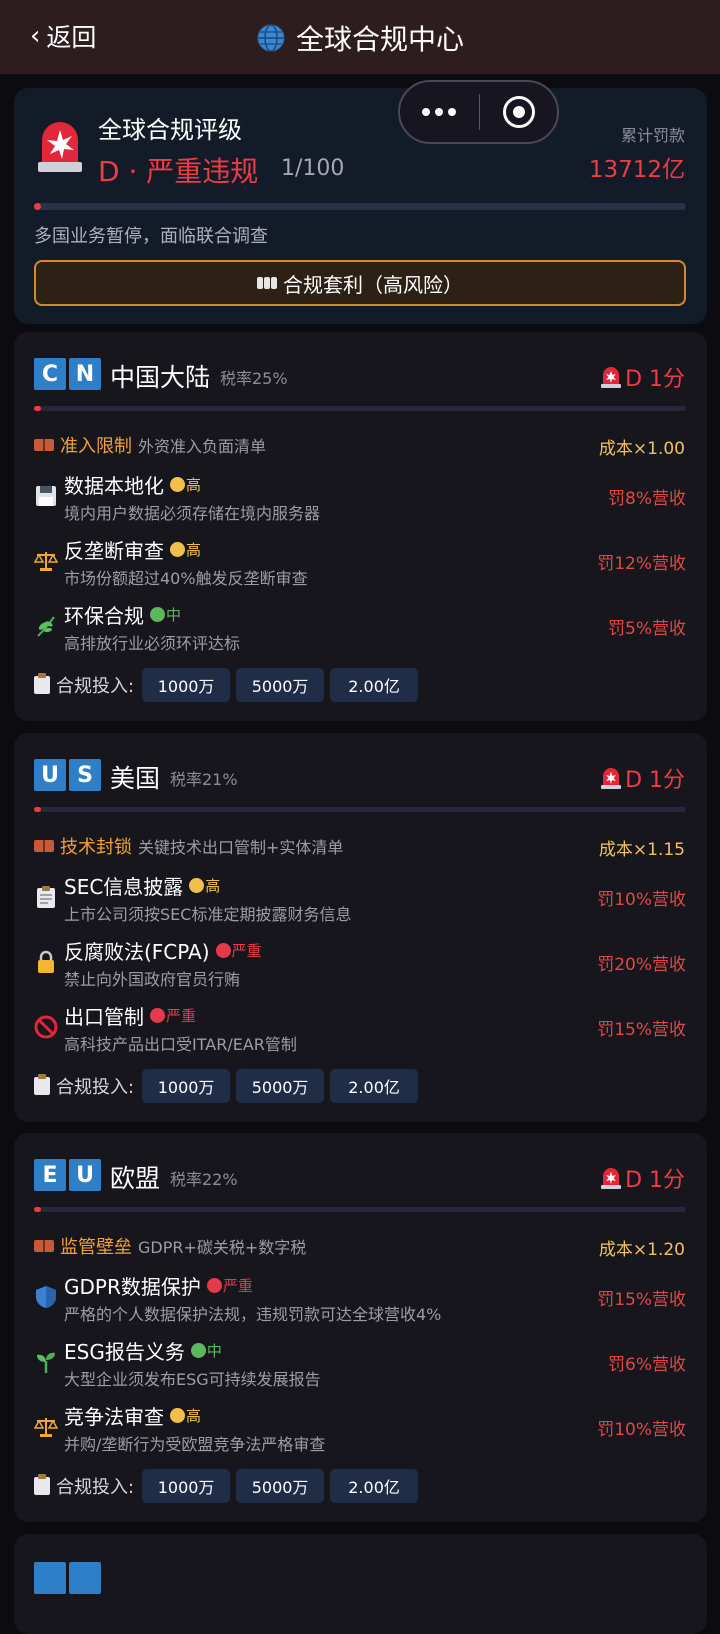 The width and height of the screenshot is (720, 1634). What do you see at coordinates (84, 1486) in the screenshot?
I see `invest-label-wrap: 合规投入:` at bounding box center [84, 1486].